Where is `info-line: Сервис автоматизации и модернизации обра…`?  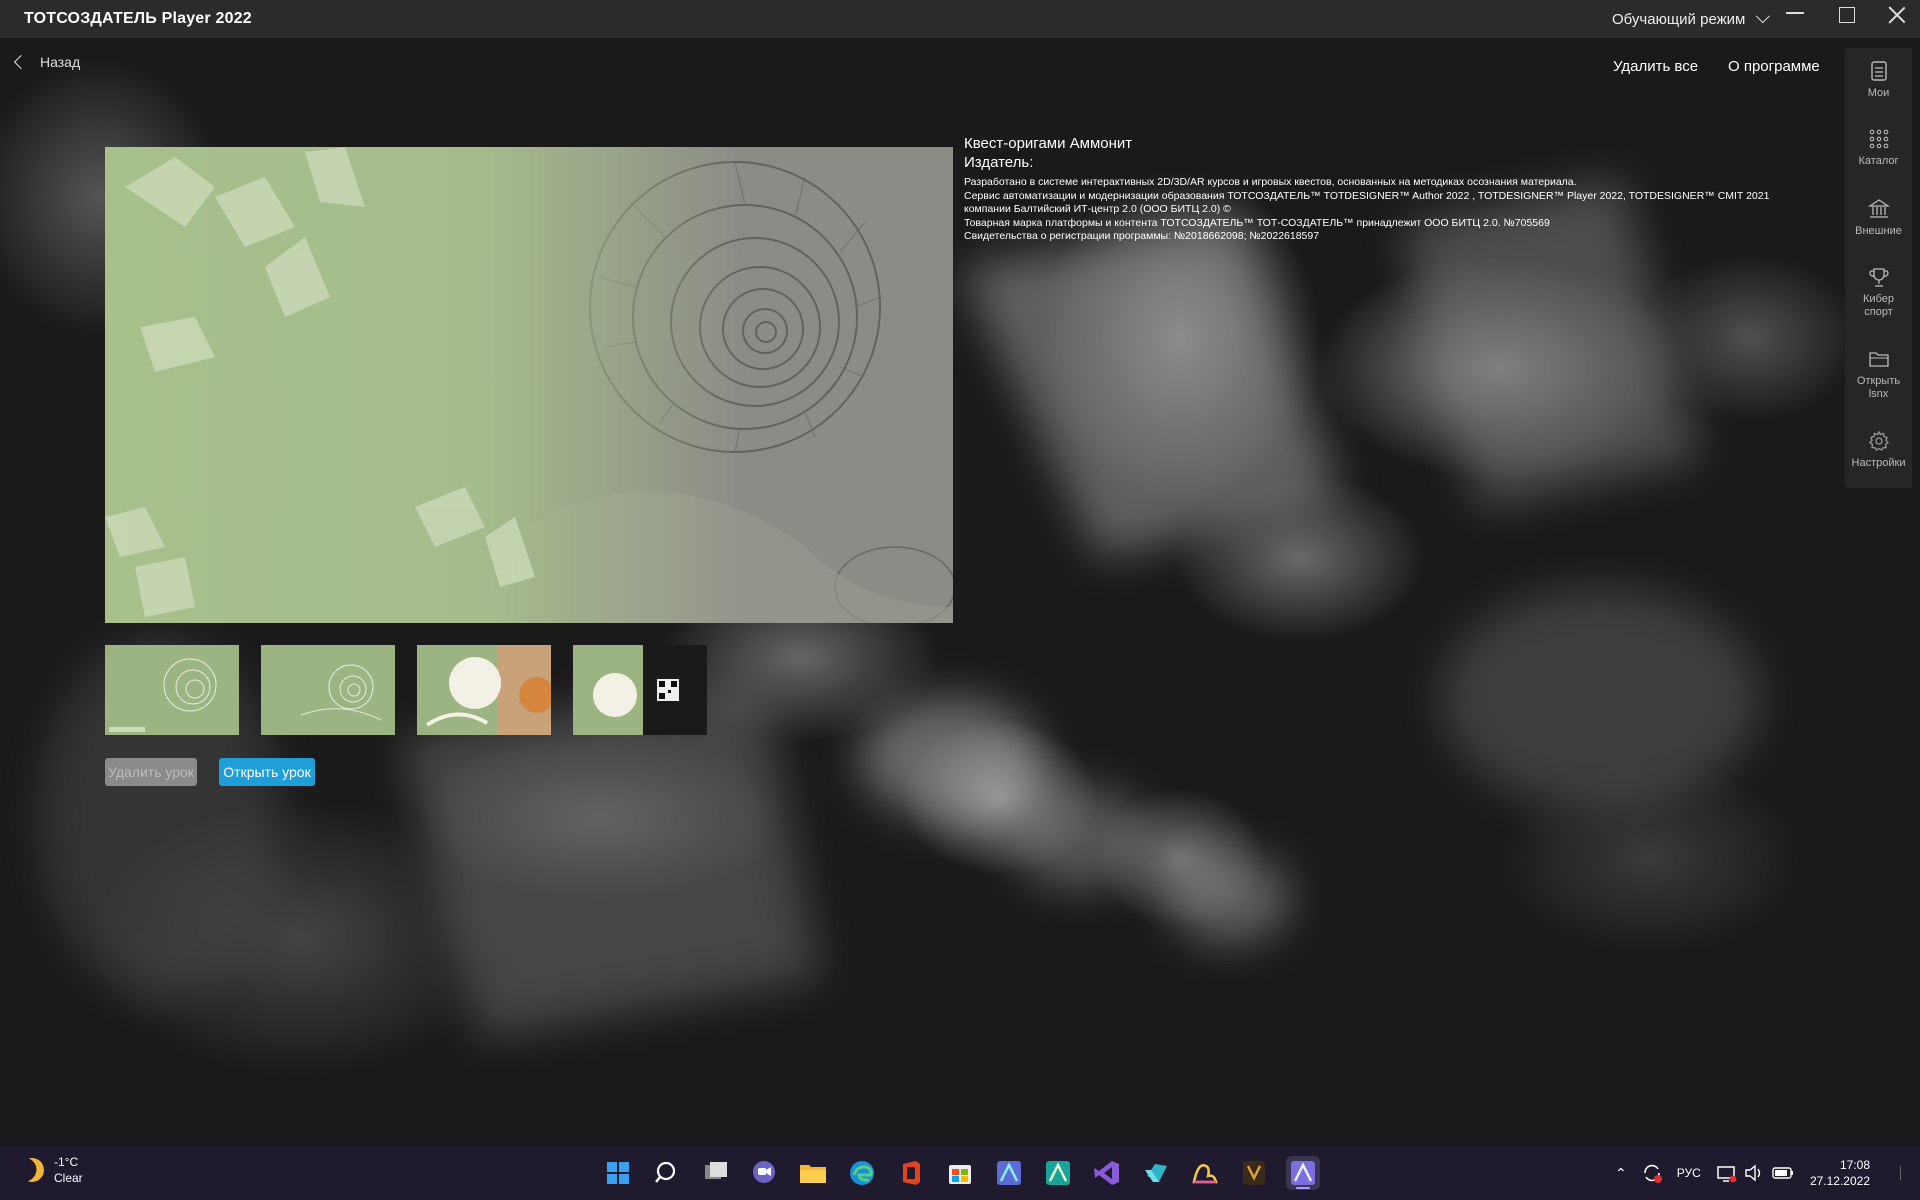
info-line: Сервис автоматизации и модернизации обра… is located at coordinates (1367, 195).